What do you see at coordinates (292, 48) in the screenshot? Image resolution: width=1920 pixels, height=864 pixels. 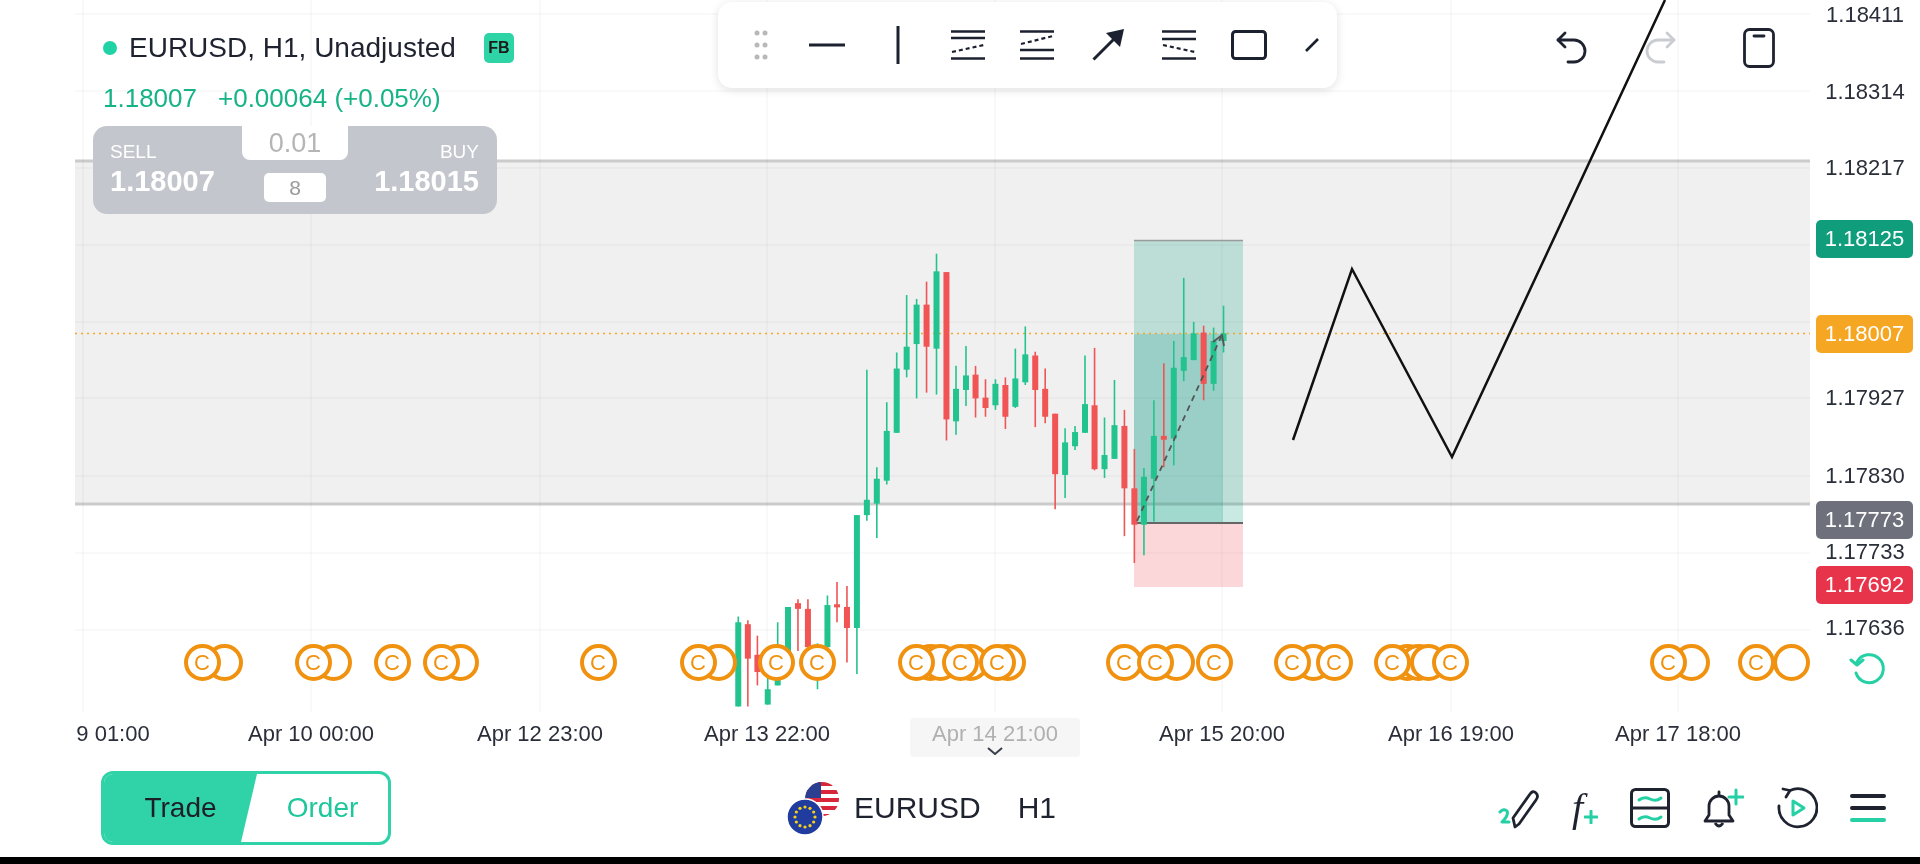 I see `chart-title: EURUSD, H1, Unadjusted` at bounding box center [292, 48].